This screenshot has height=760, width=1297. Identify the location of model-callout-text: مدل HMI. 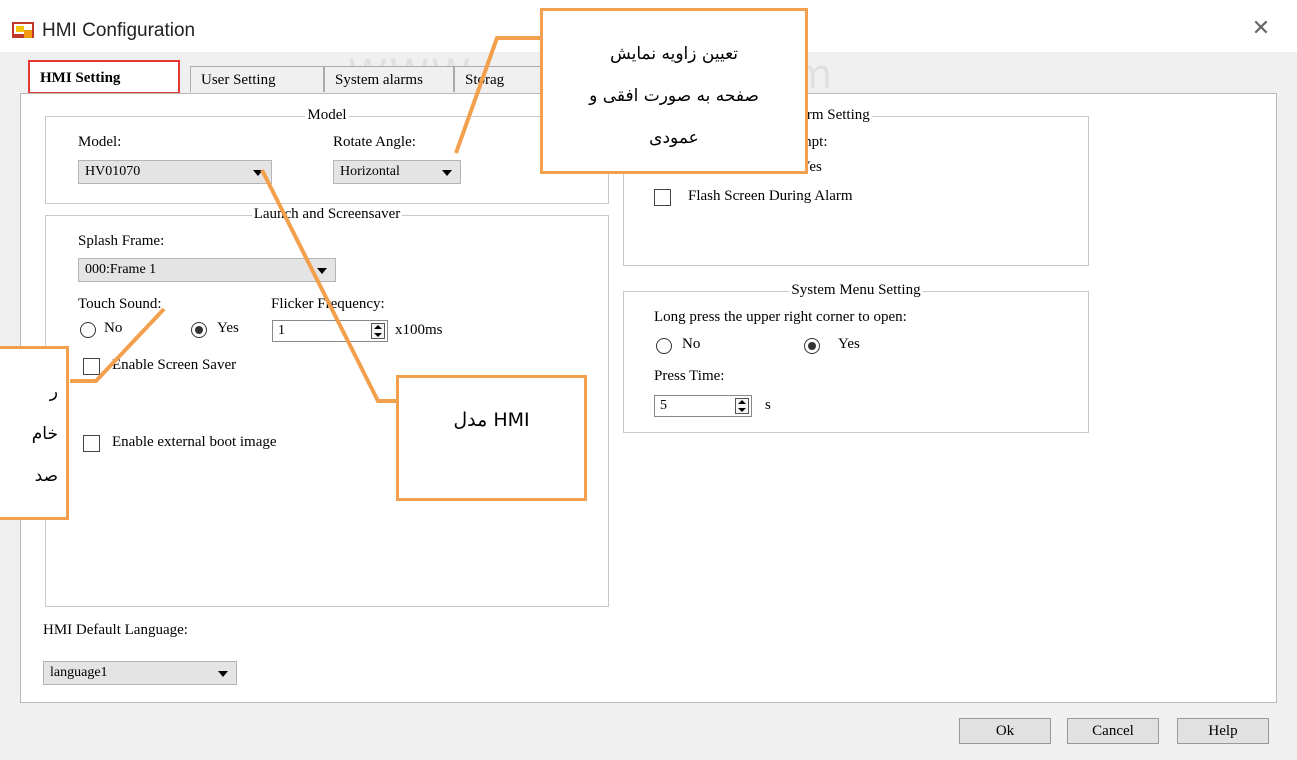
(491, 420).